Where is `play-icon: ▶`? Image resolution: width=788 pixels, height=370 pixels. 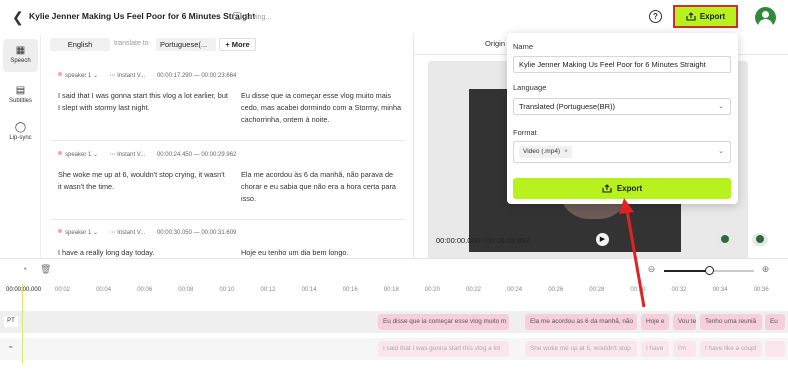
play-icon: ▶ is located at coordinates (602, 239).